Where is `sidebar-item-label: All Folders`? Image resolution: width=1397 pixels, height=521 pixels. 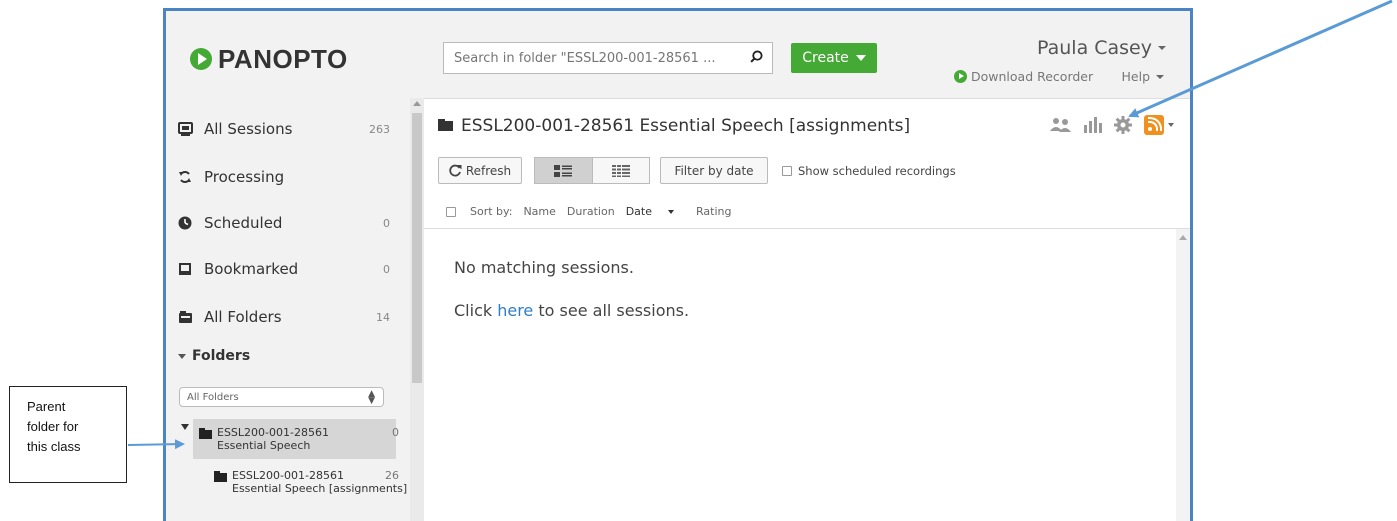
sidebar-item-label: All Folders is located at coordinates (243, 317).